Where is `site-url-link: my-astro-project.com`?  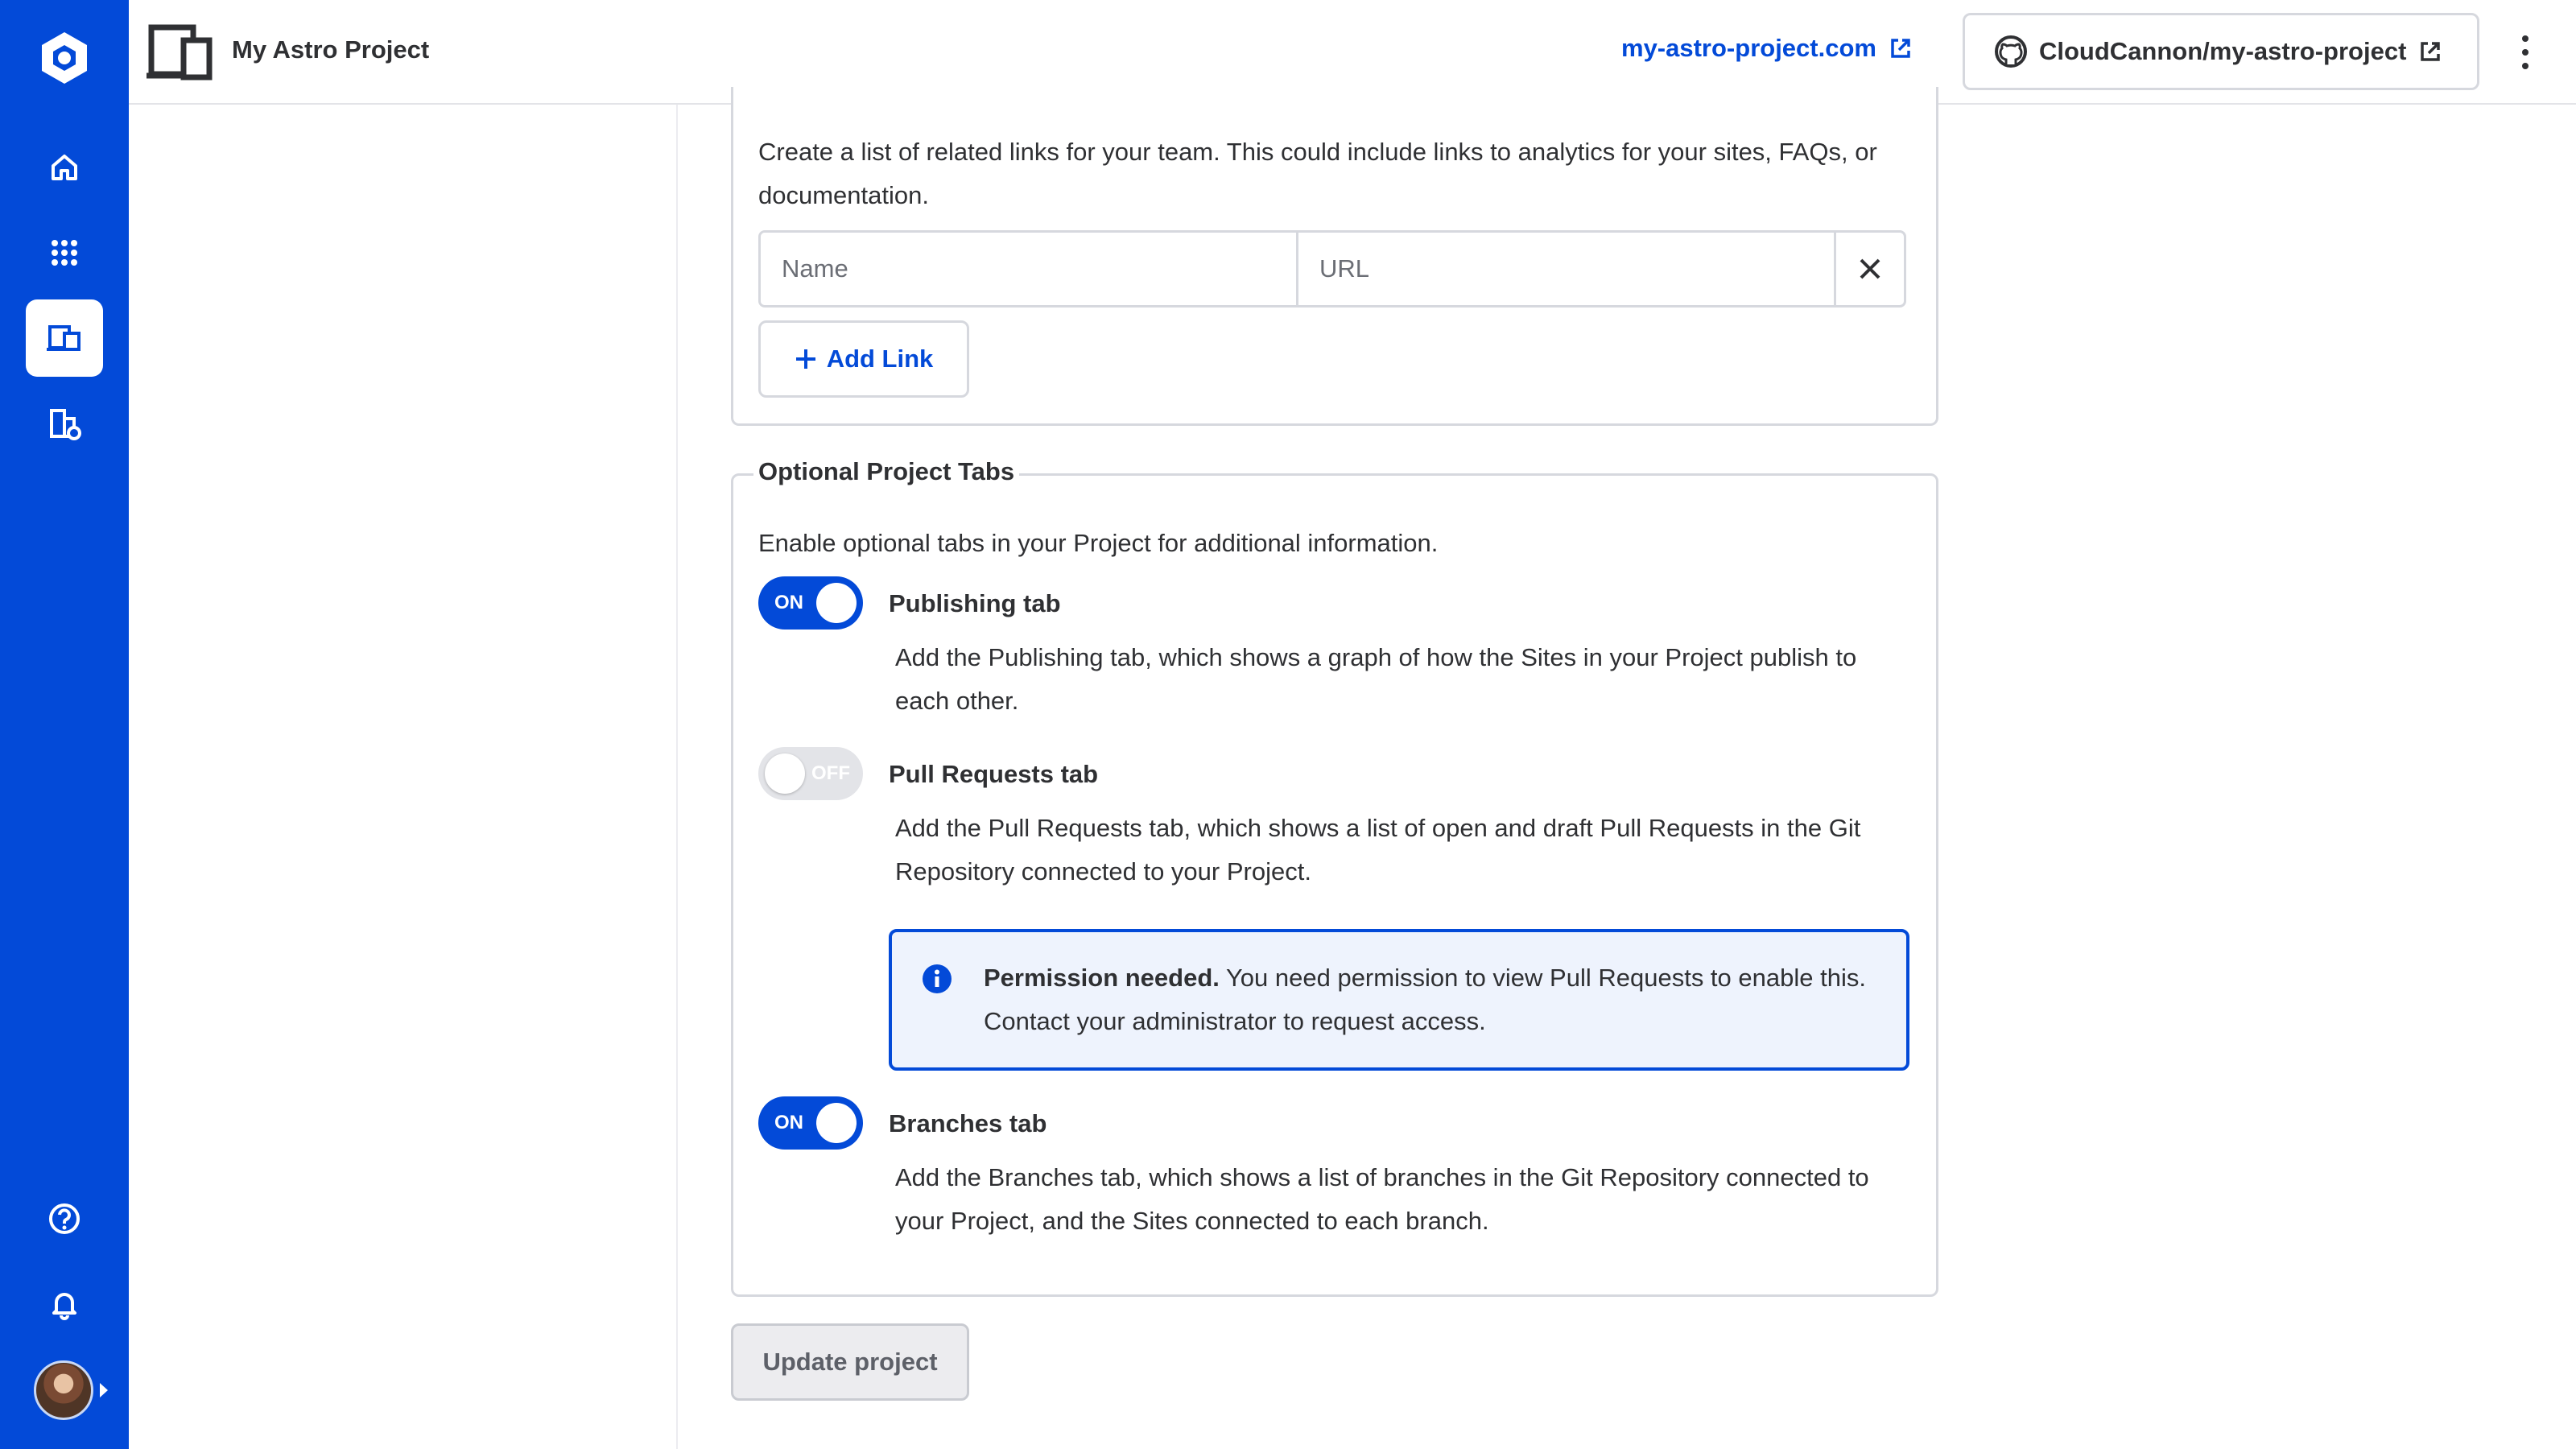
site-url-link: my-astro-project.com is located at coordinates (1767, 48).